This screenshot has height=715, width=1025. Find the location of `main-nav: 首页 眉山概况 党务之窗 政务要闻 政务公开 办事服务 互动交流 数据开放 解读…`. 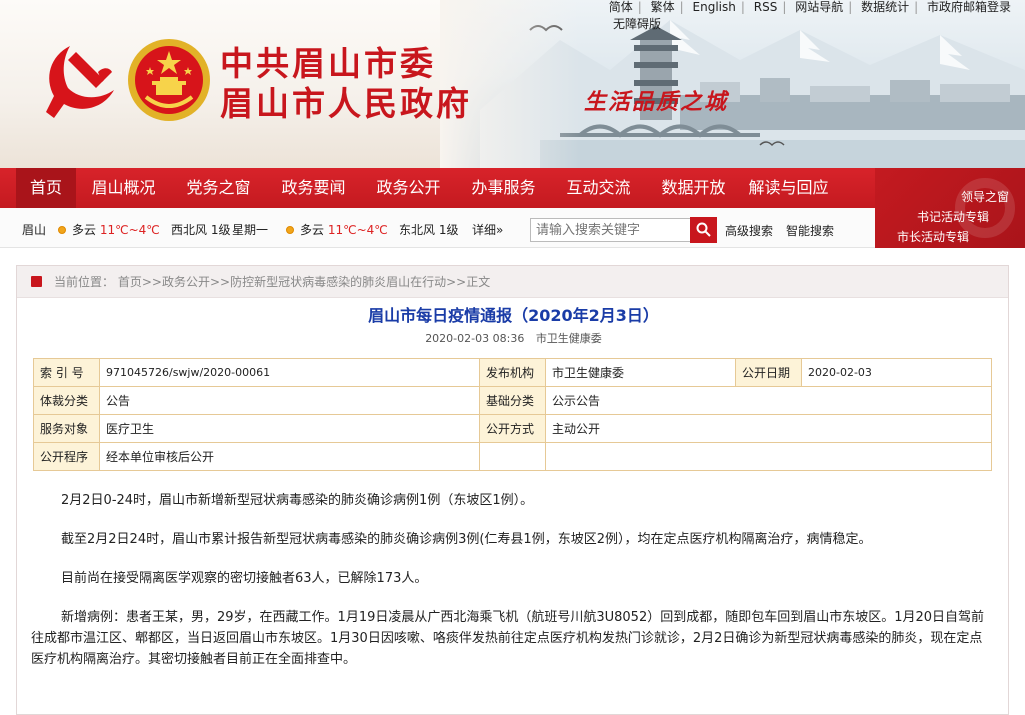

main-nav: 首页 眉山概况 党务之窗 政务要闻 政务公开 办事服务 互动交流 数据开放 解读… is located at coordinates (512, 188).